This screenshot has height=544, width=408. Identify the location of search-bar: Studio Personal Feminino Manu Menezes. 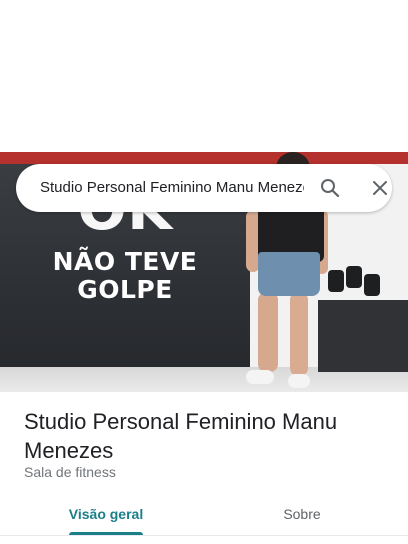
(204, 188).